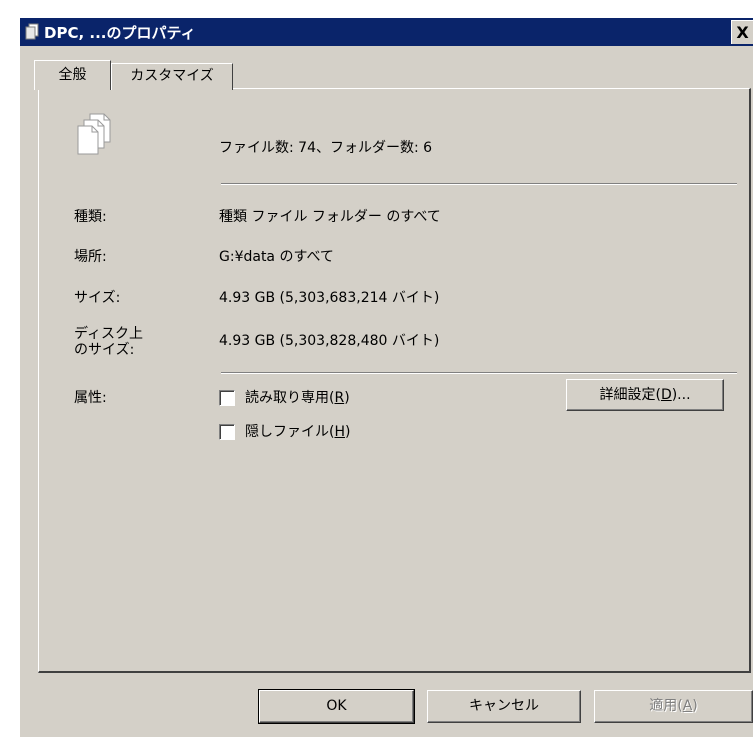 The image size is (753, 737). I want to click on size-label: サイズ:, so click(97, 298).